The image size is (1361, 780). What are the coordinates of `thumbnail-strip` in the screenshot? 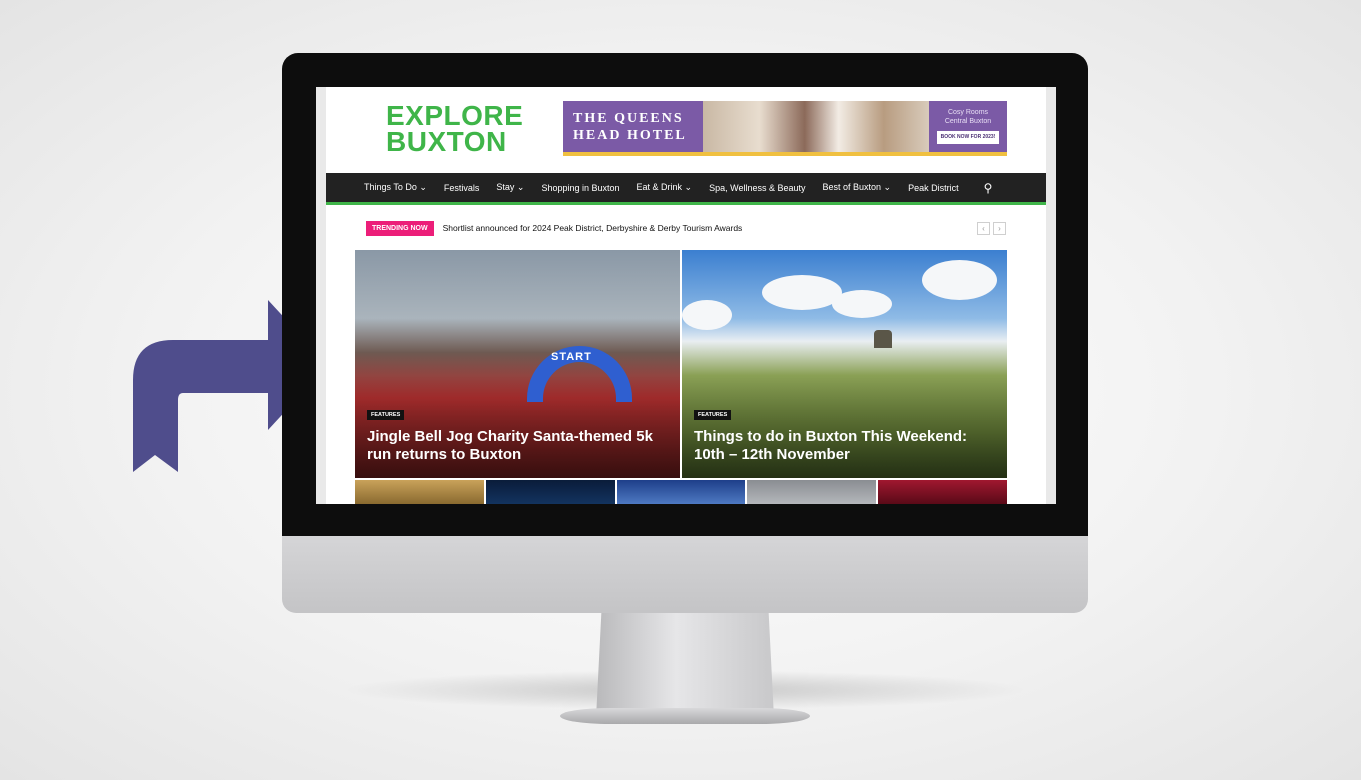 It's located at (681, 492).